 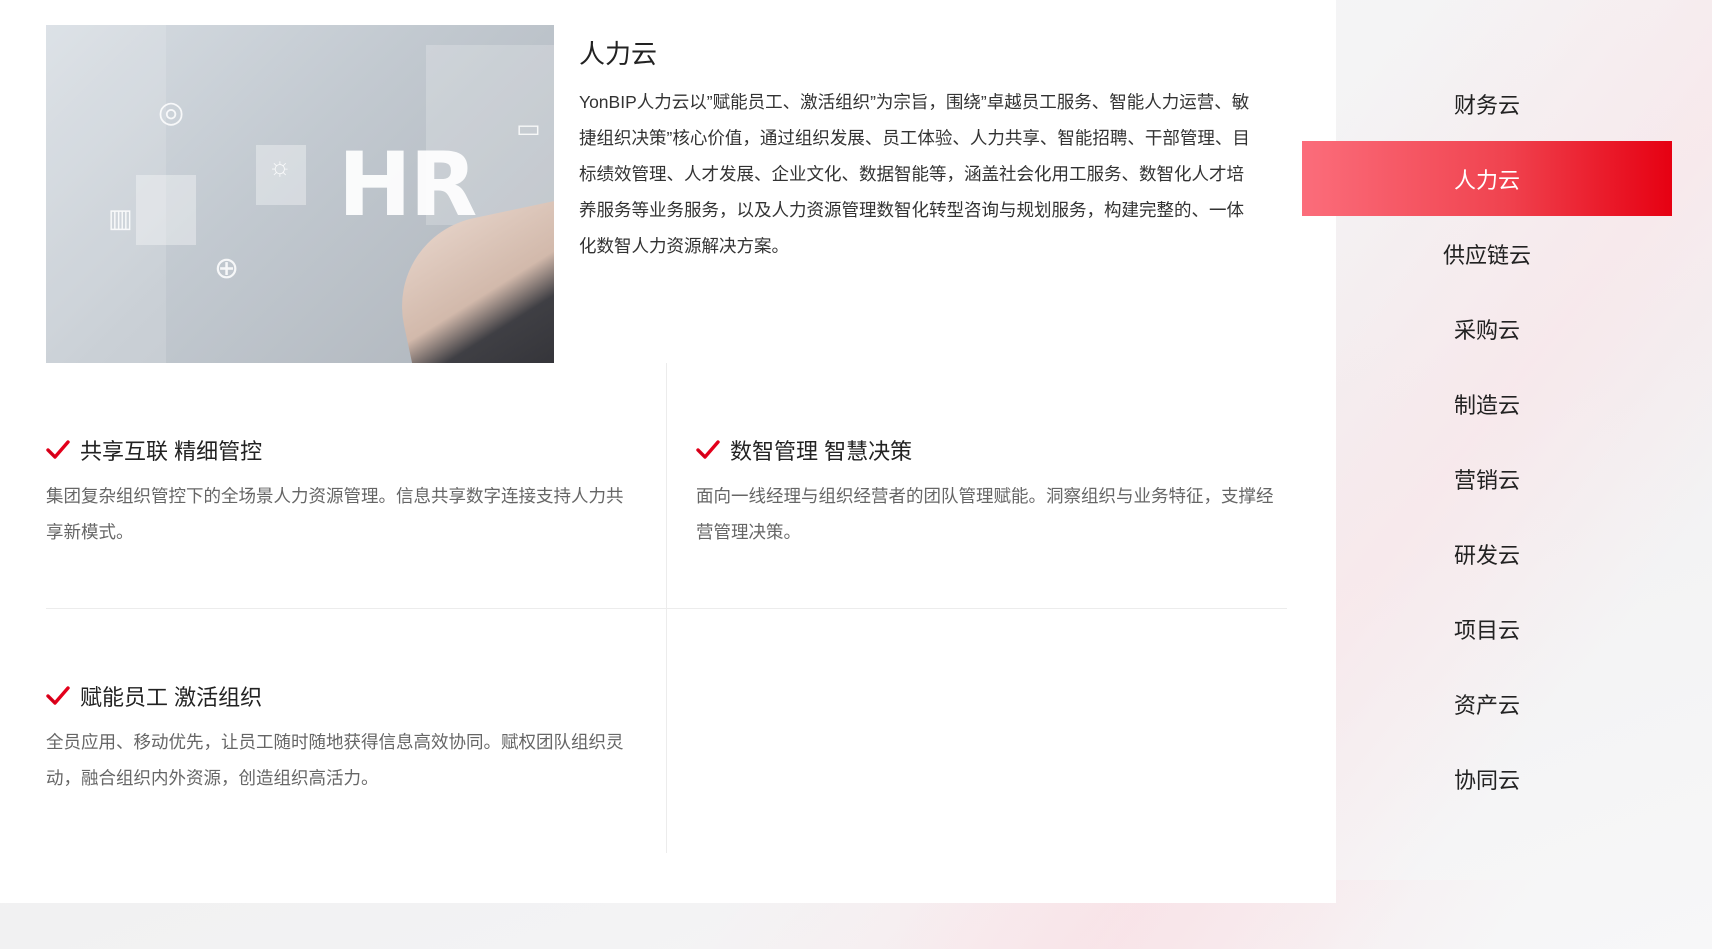 What do you see at coordinates (528, 128) in the screenshot?
I see `screen-icon: ▭` at bounding box center [528, 128].